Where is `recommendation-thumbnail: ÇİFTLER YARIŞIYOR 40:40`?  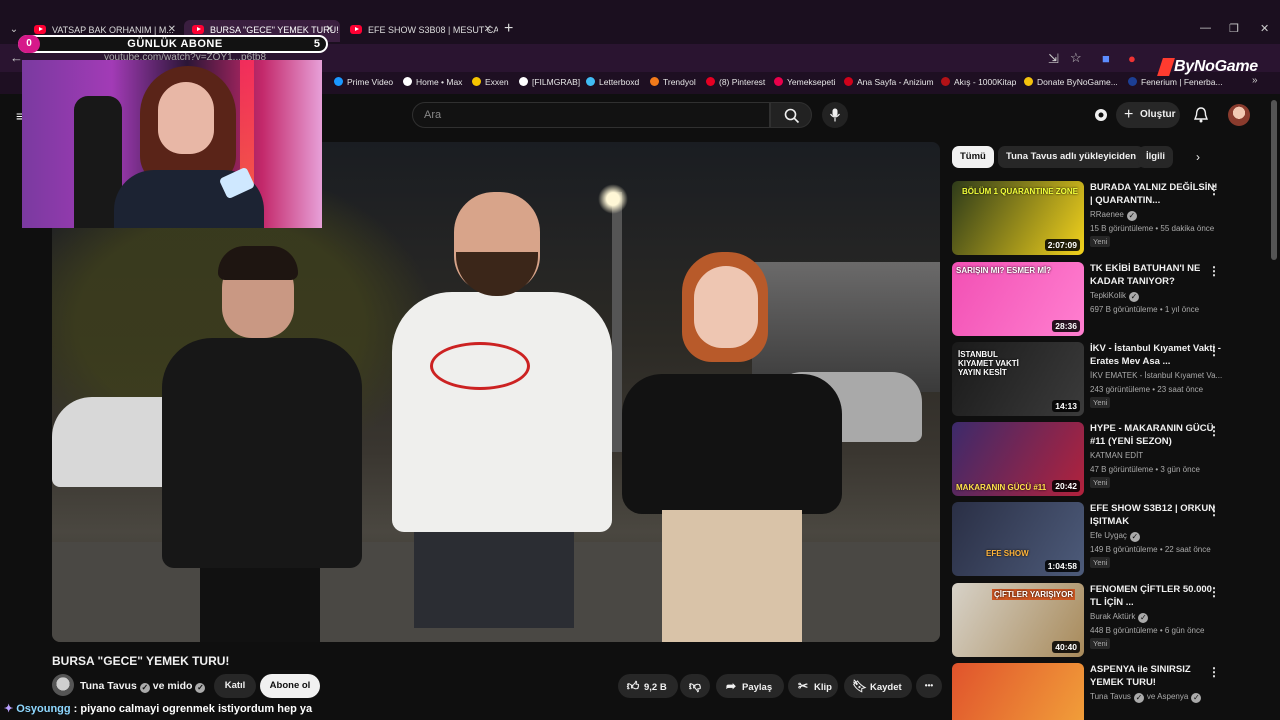
recommendation-thumbnail: ÇİFTLER YARIŞIYOR 40:40 is located at coordinates (1018, 620).